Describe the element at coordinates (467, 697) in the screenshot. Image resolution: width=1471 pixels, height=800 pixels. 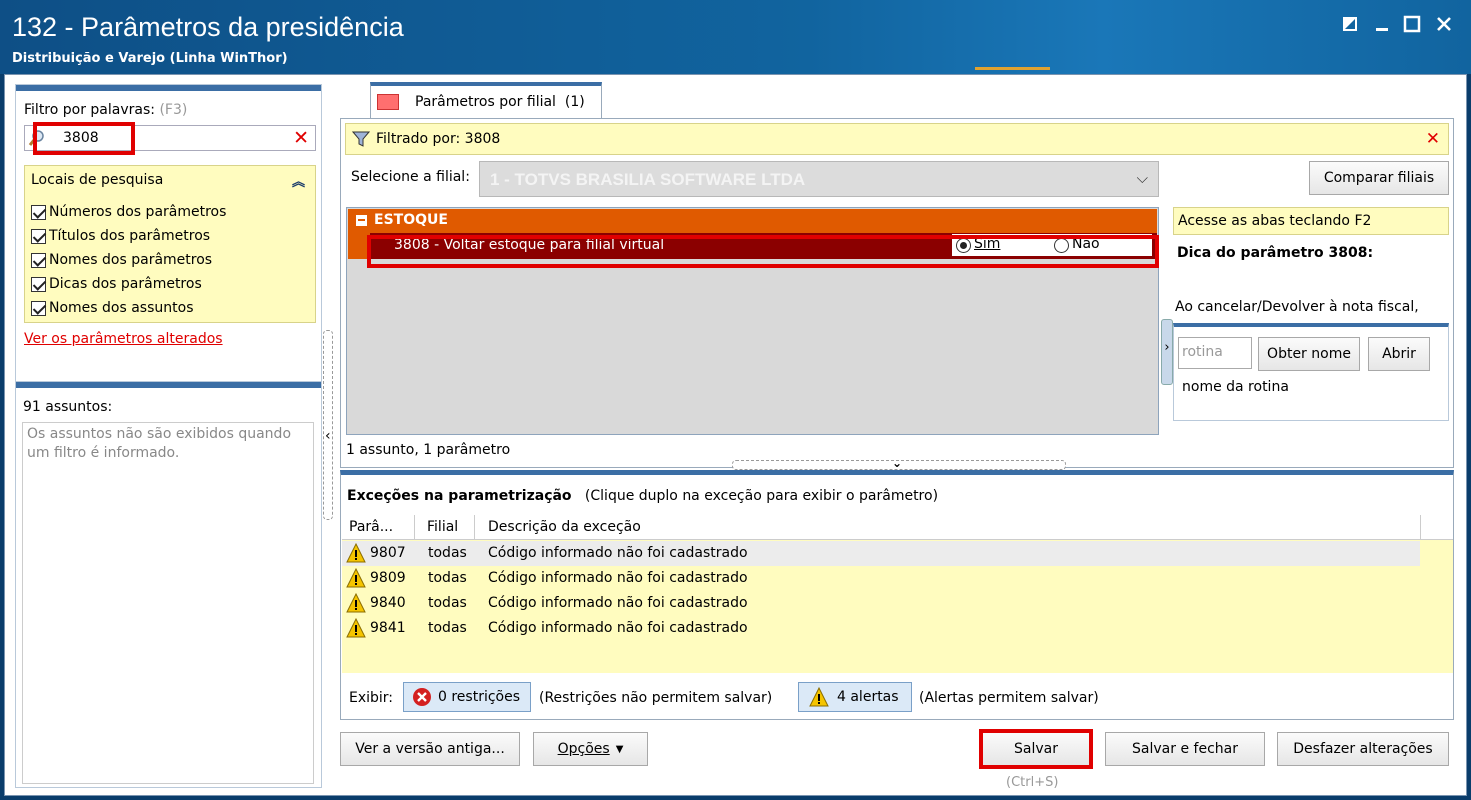
I see `restrictions-button: 0 restrições` at that location.